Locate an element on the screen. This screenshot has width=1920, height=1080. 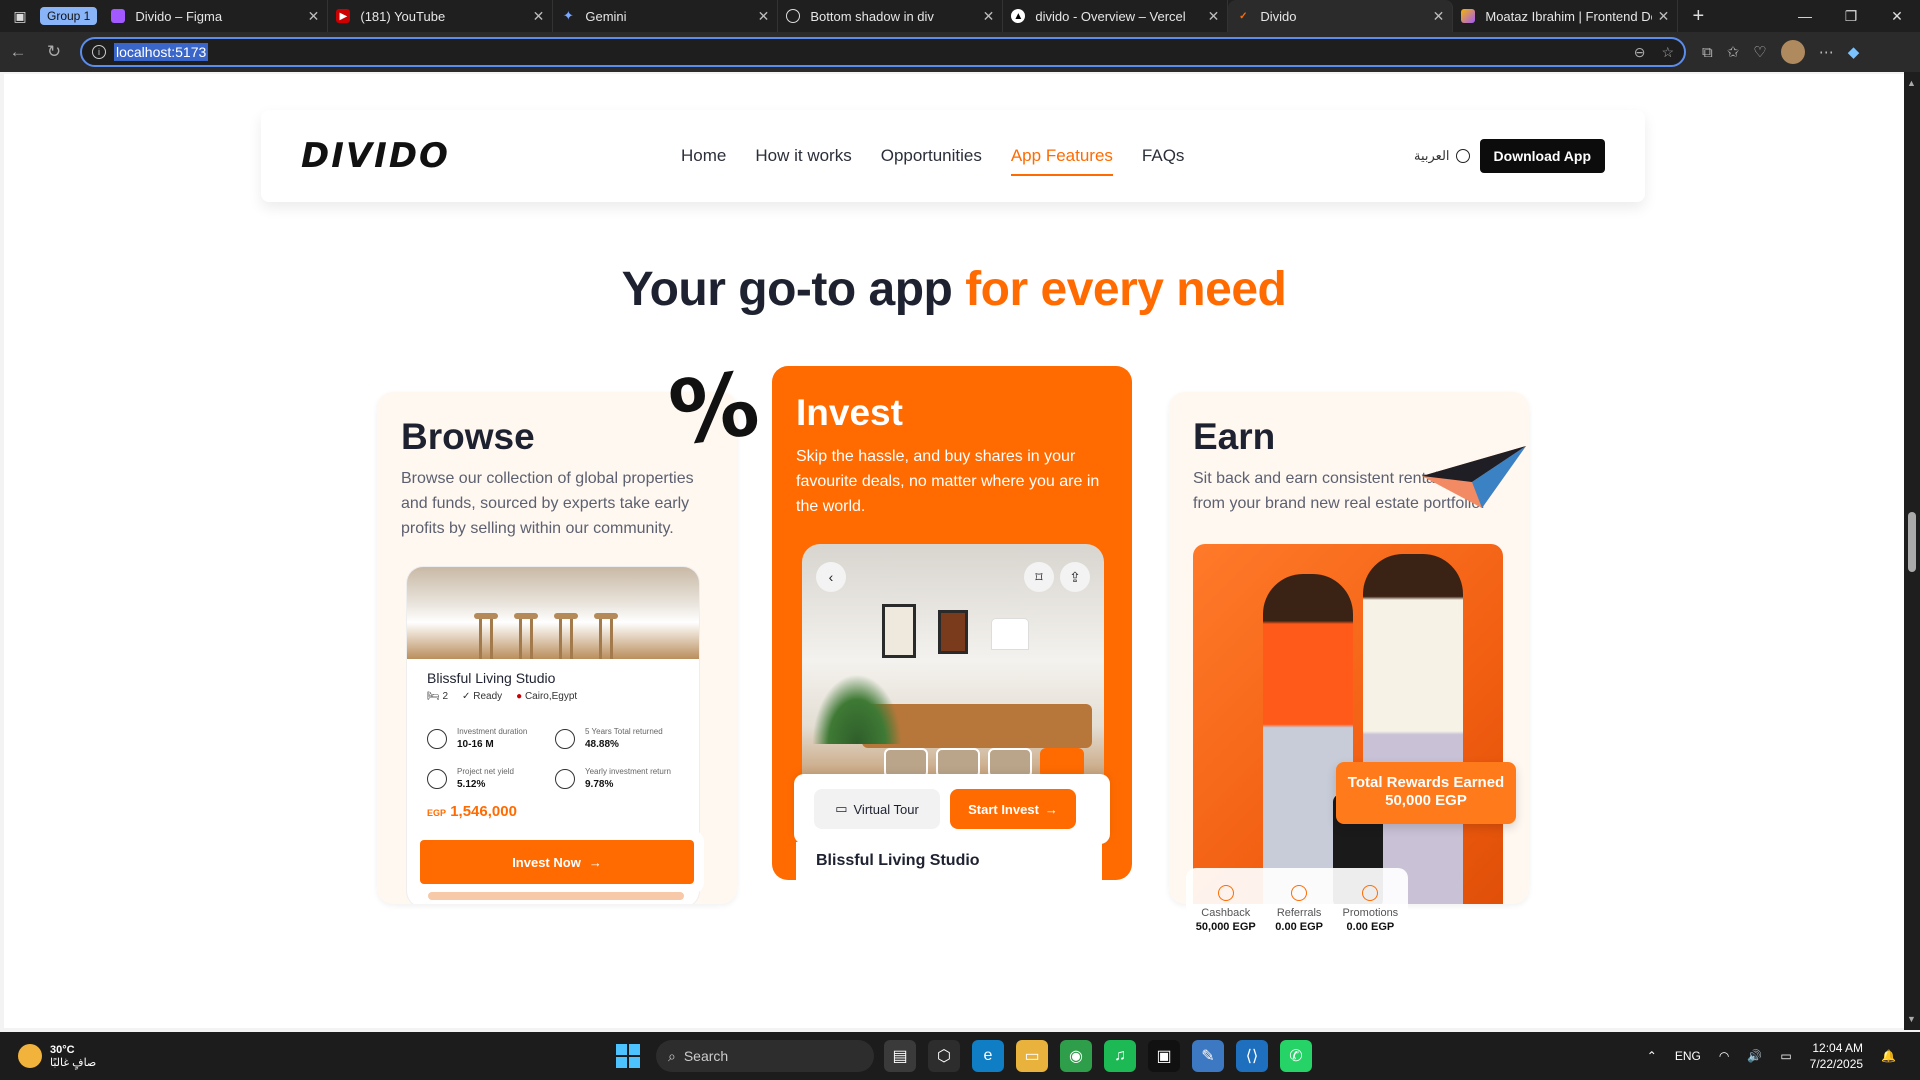
paint-icon: ✎ is located at coordinates (1208, 1056).